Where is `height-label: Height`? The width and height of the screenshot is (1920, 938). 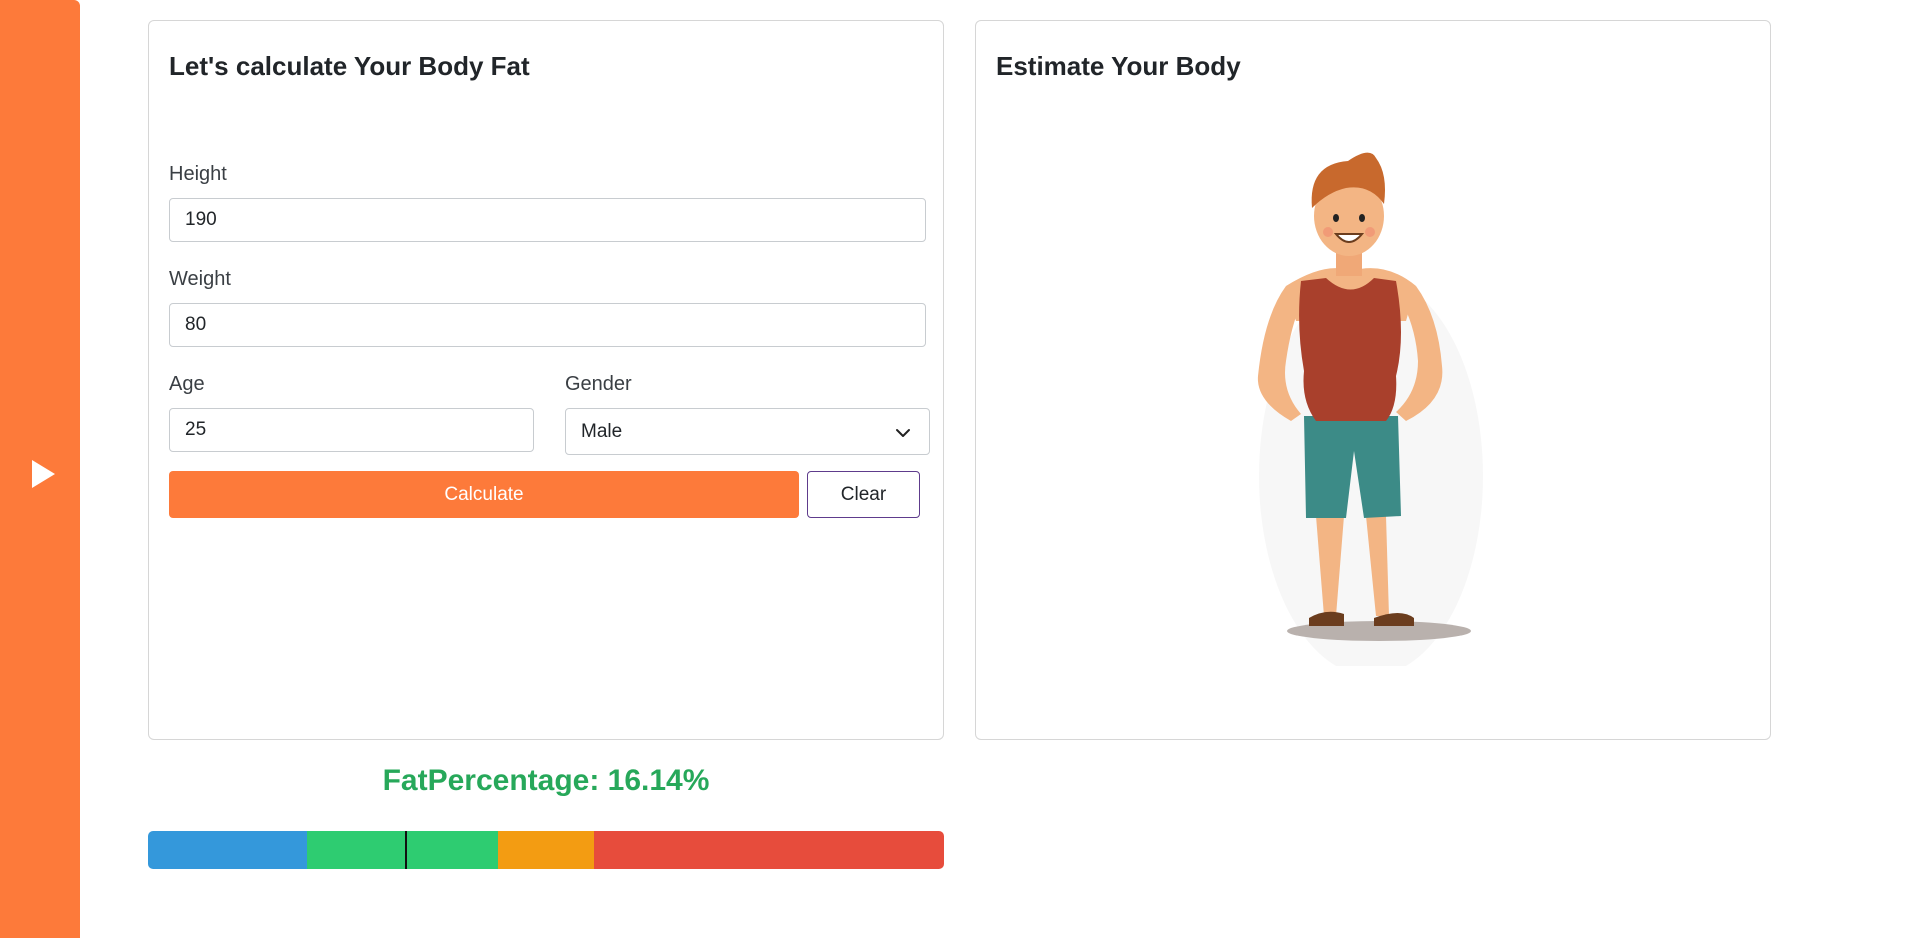
height-label: Height is located at coordinates (198, 174).